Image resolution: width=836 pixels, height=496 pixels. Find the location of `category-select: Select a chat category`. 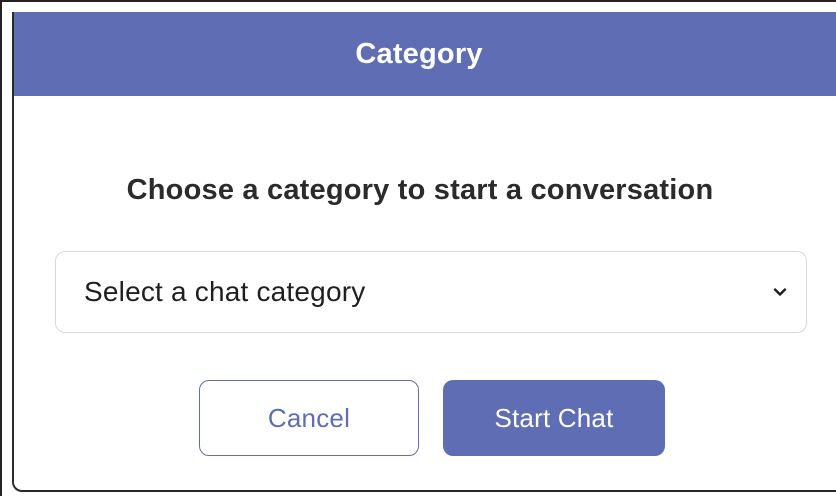

category-select: Select a chat category is located at coordinates (431, 292).